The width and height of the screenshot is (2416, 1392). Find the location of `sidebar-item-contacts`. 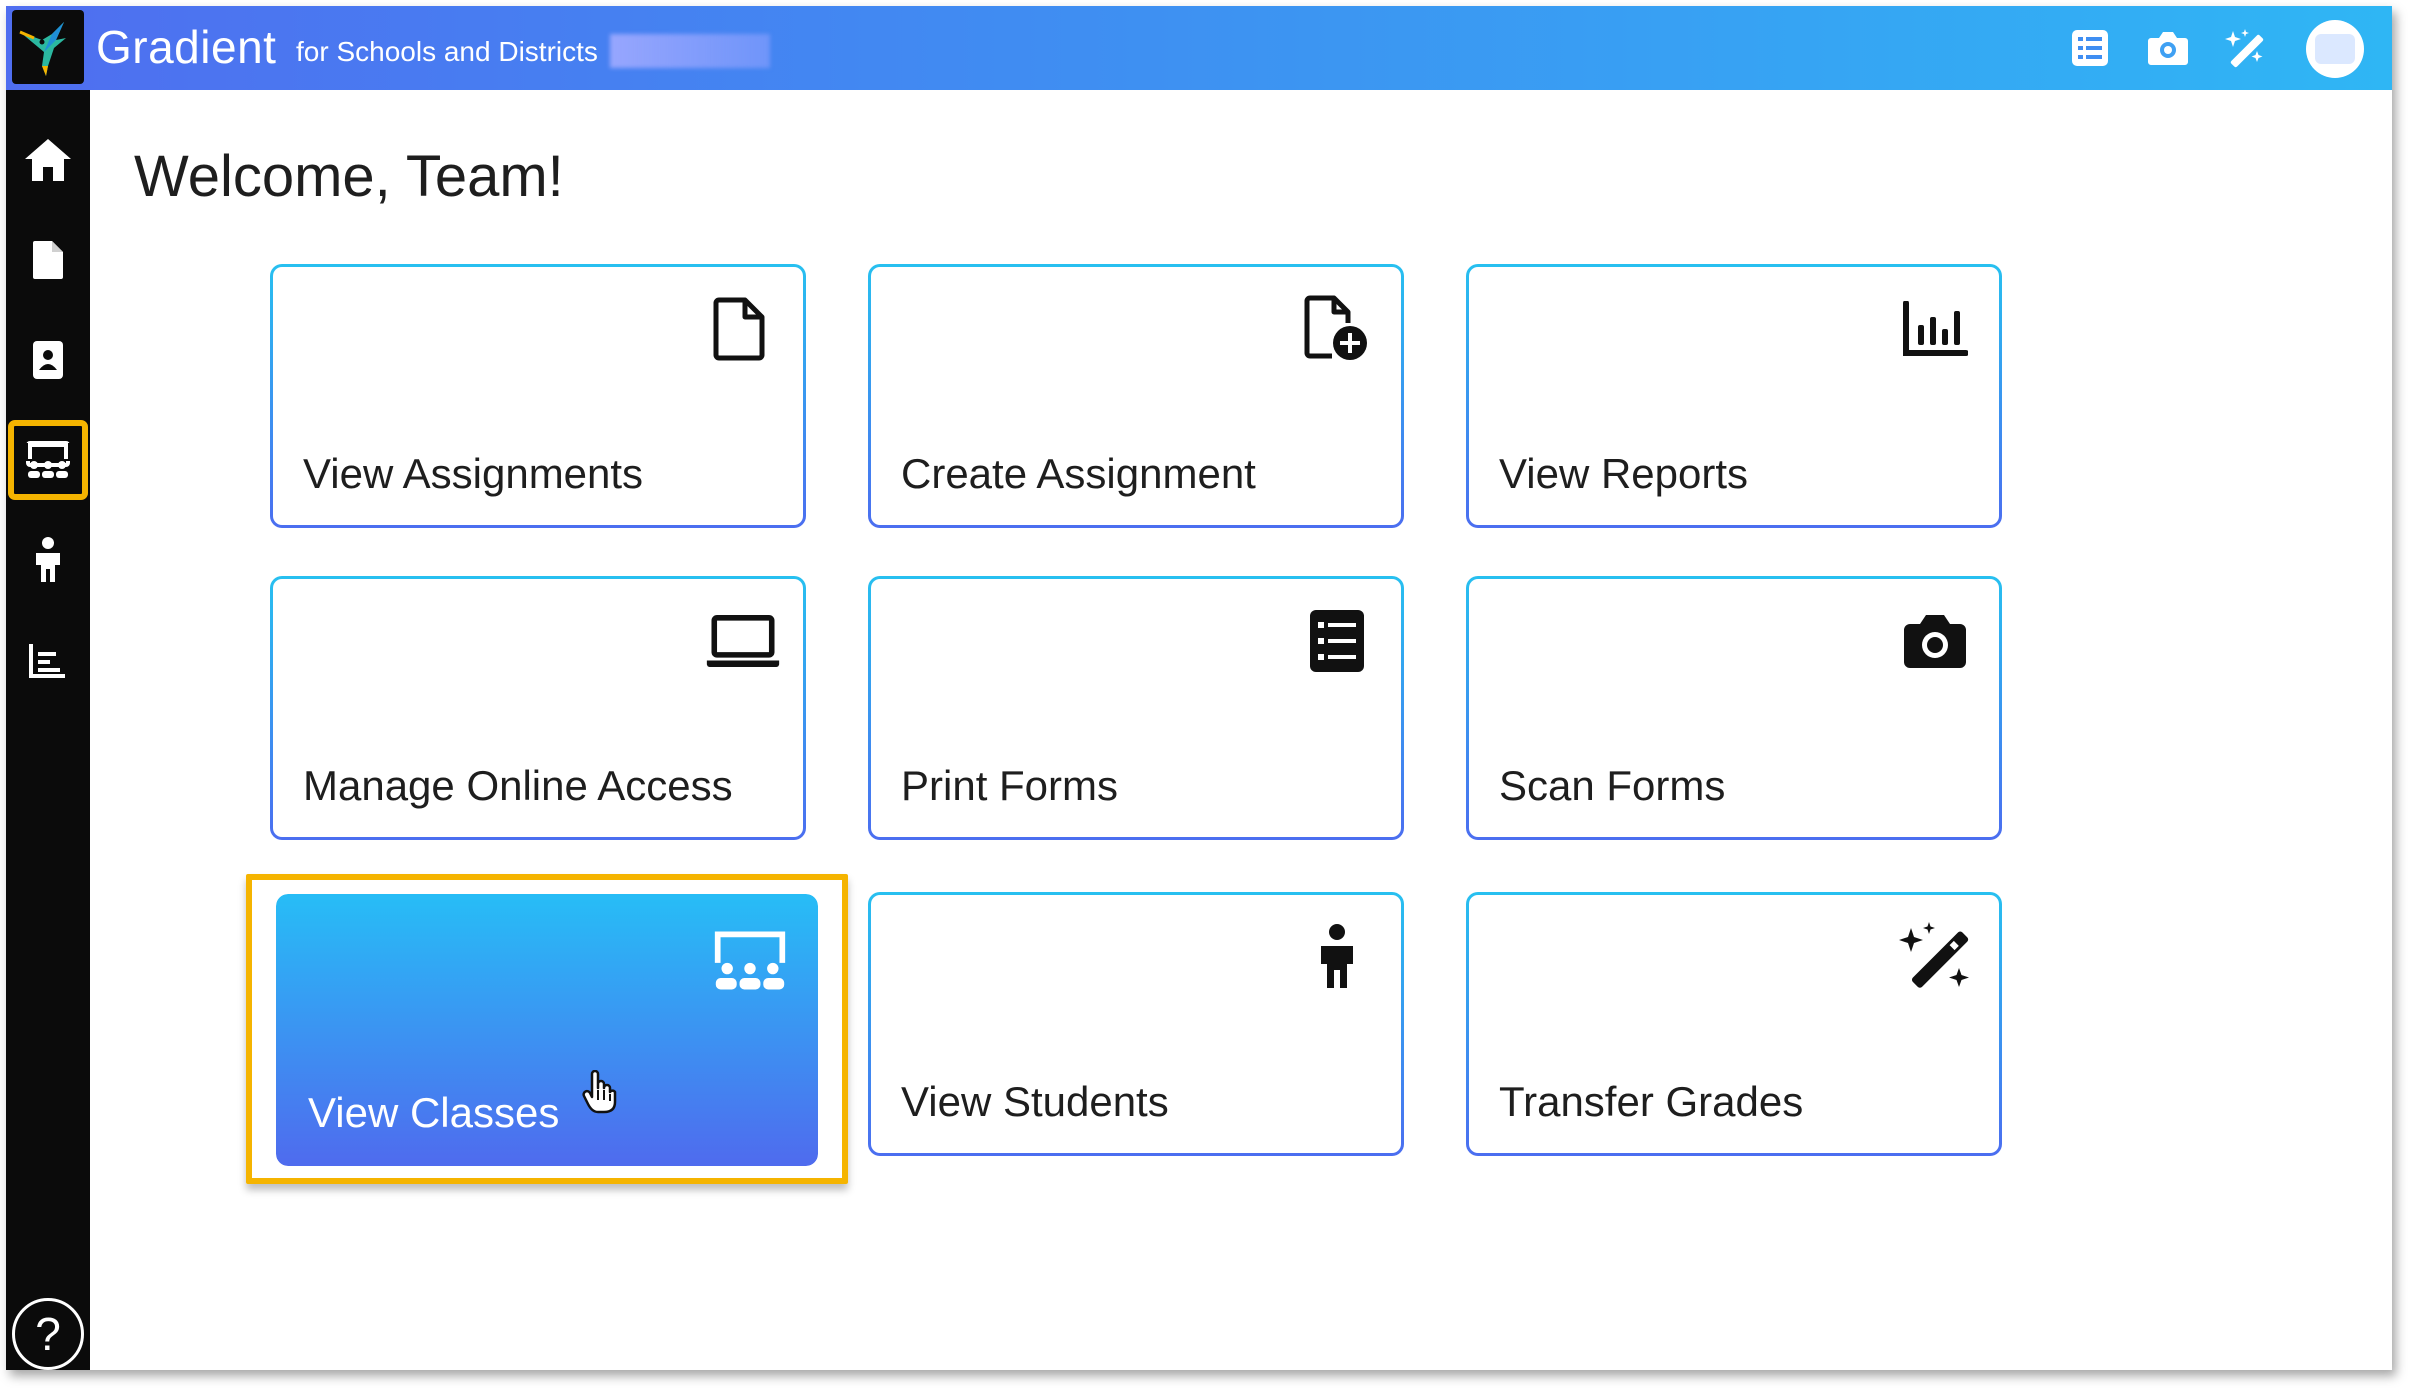

sidebar-item-contacts is located at coordinates (48, 360).